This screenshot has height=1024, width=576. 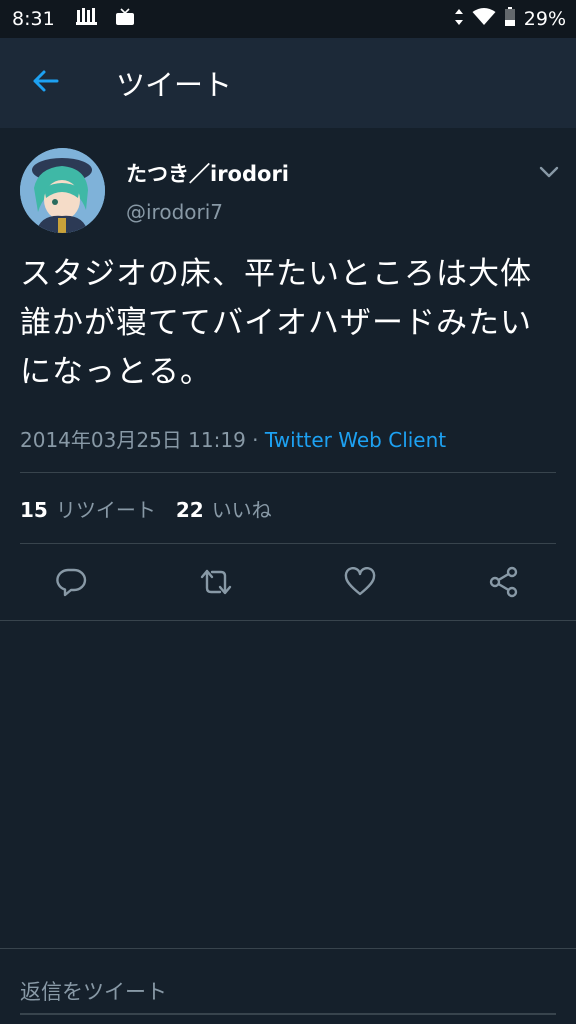 I want to click on battery-percentage: 29%, so click(x=544, y=19).